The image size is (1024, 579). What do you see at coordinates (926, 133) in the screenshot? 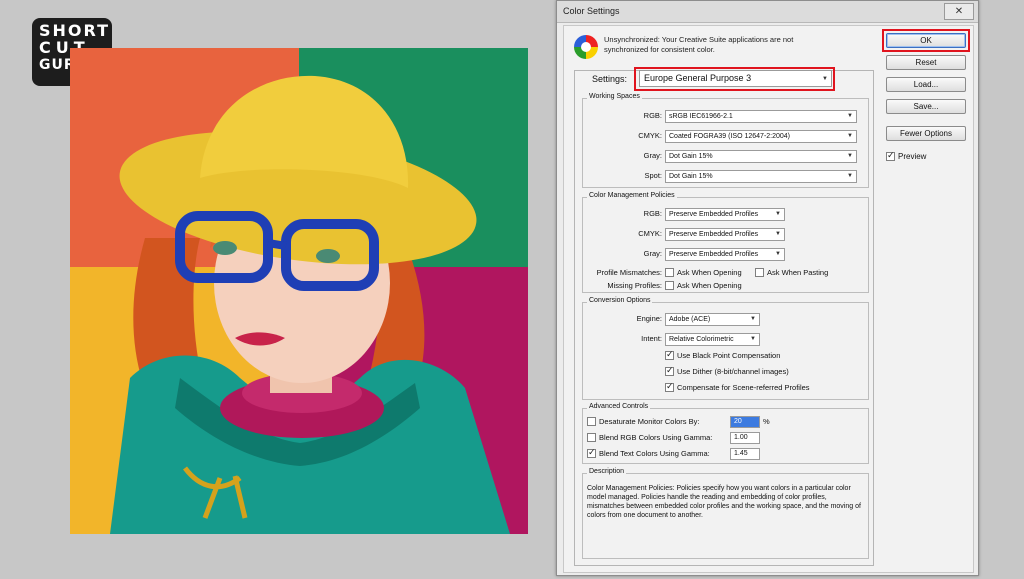
I see `fewer-options-button: Fewer Options` at bounding box center [926, 133].